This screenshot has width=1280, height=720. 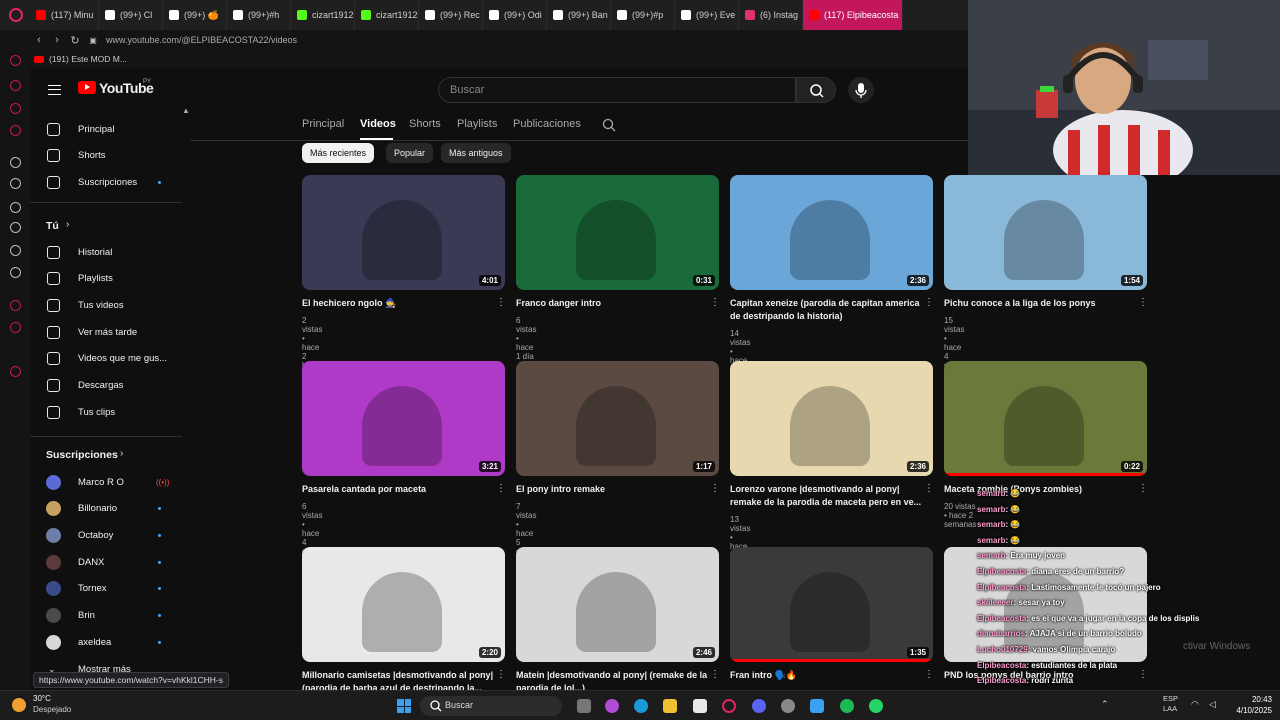 I want to click on messenger-icon, so click(x=15, y=85).